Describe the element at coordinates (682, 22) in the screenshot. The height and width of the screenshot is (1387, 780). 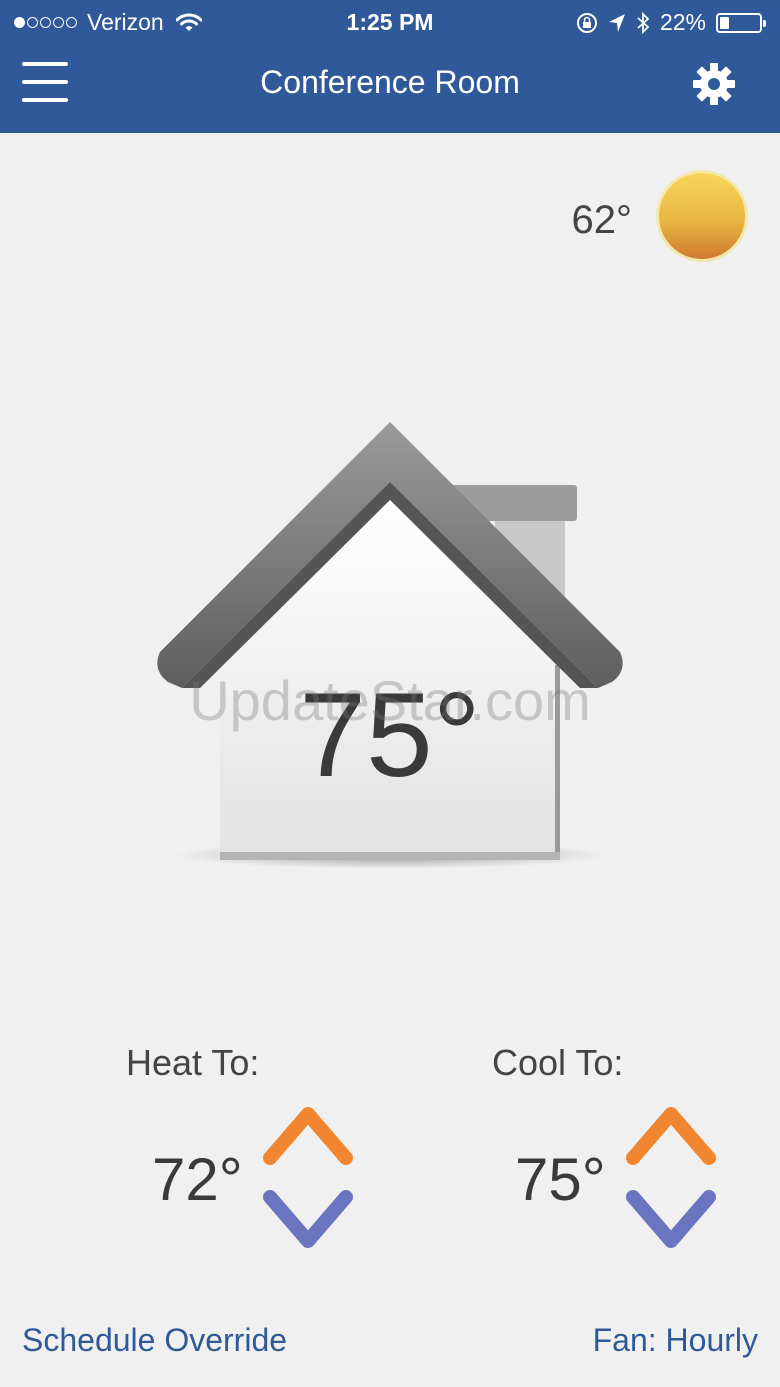
I see `battery-percent: 22%` at that location.